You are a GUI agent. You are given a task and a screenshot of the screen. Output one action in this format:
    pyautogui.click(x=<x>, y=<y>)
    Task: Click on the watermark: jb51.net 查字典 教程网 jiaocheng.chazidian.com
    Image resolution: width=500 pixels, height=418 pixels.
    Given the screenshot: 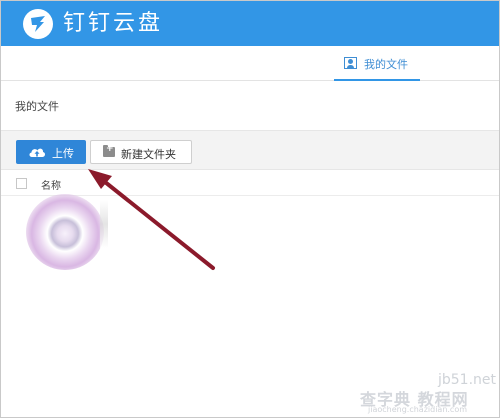 What is the action you would take?
    pyautogui.click(x=429, y=394)
    